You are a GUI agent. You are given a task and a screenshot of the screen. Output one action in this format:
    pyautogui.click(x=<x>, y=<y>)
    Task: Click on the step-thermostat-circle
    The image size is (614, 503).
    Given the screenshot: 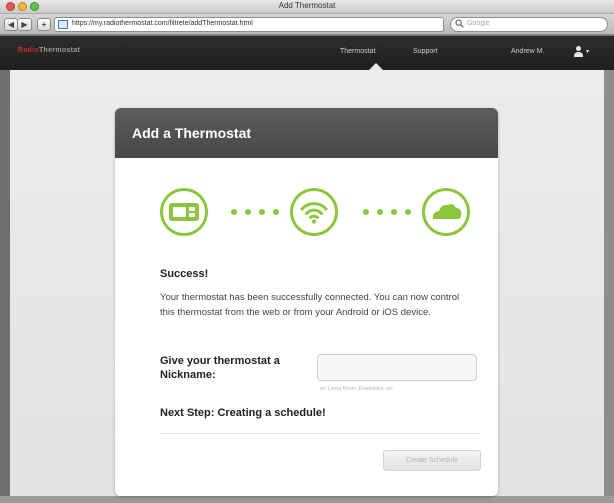 What is the action you would take?
    pyautogui.click(x=184, y=212)
    